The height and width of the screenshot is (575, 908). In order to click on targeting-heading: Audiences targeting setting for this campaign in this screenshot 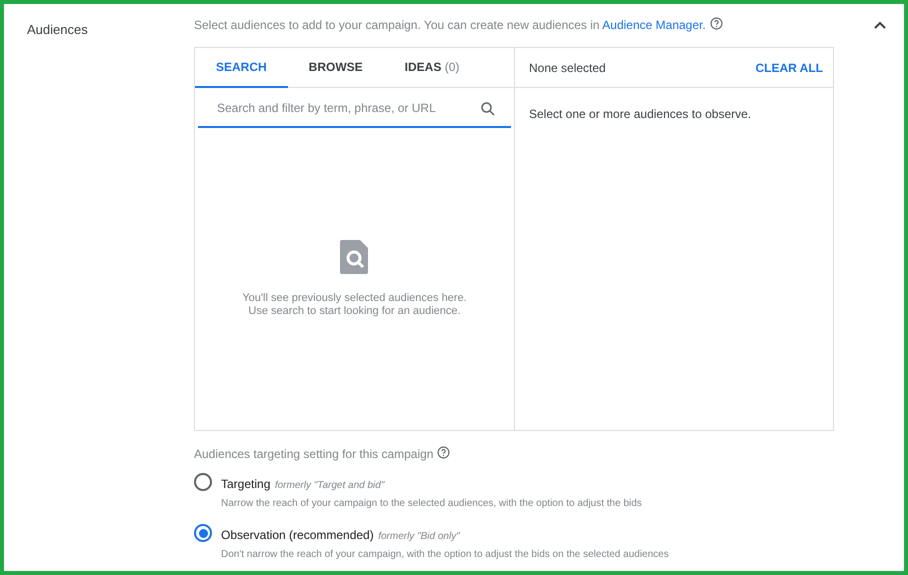, I will do `click(525, 454)`.